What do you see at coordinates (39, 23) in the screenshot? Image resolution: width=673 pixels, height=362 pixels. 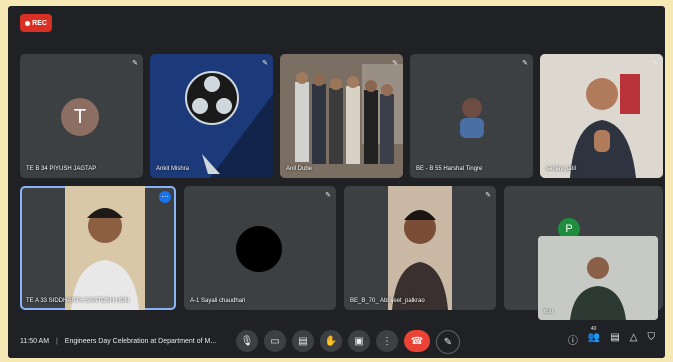 I see `recording-label: REC` at bounding box center [39, 23].